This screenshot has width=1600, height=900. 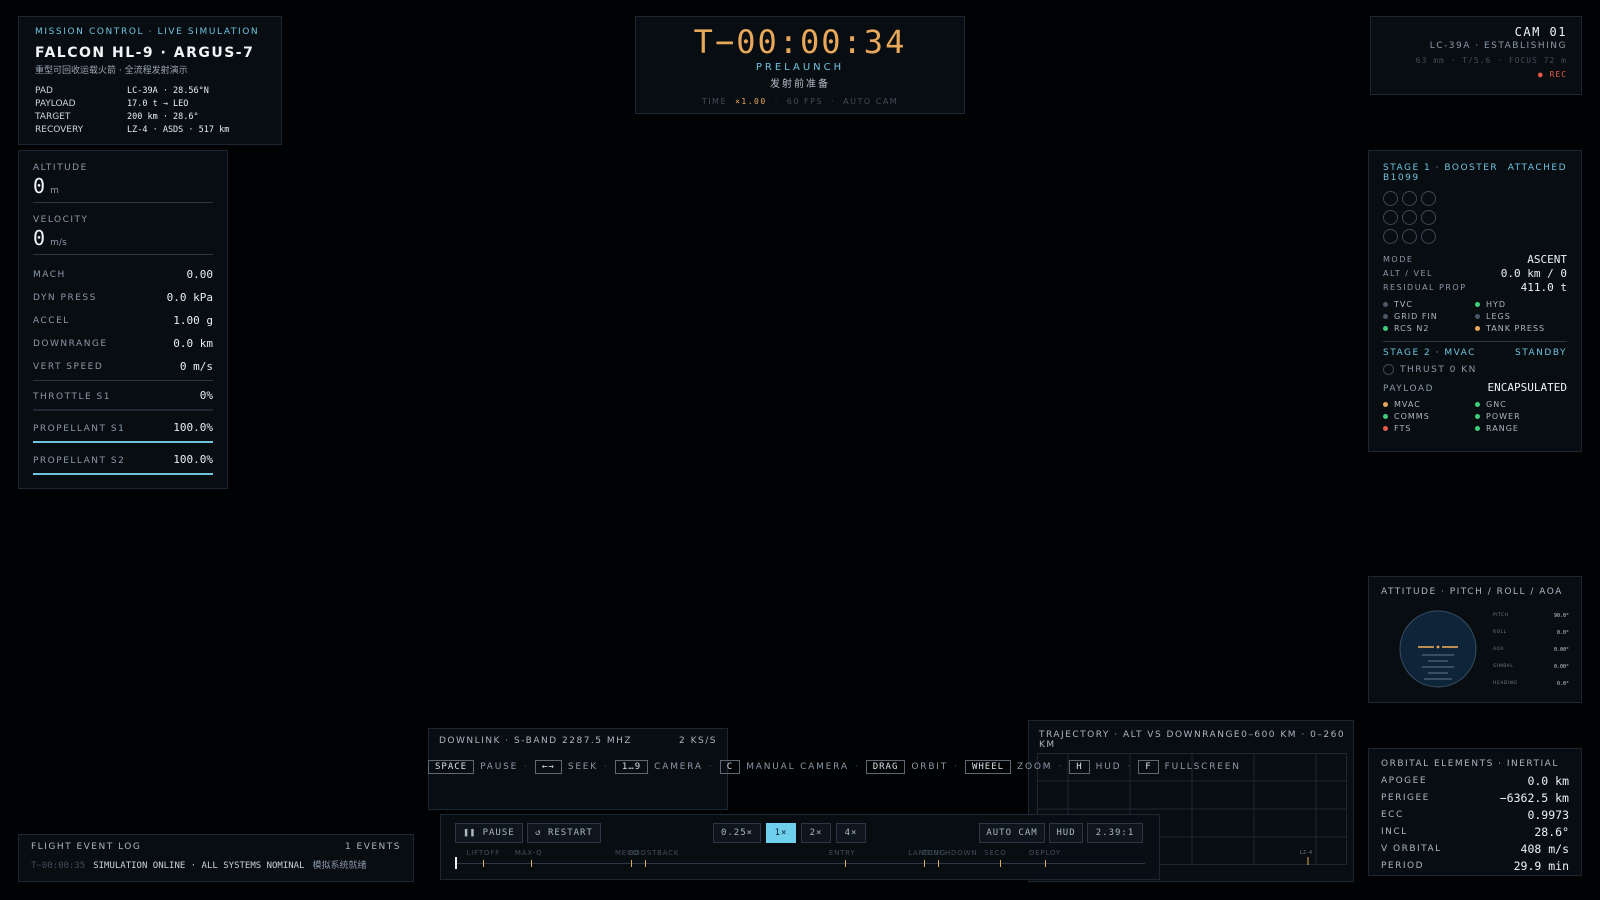 I want to click on restart-button: ↺ RESTART, so click(x=564, y=833).